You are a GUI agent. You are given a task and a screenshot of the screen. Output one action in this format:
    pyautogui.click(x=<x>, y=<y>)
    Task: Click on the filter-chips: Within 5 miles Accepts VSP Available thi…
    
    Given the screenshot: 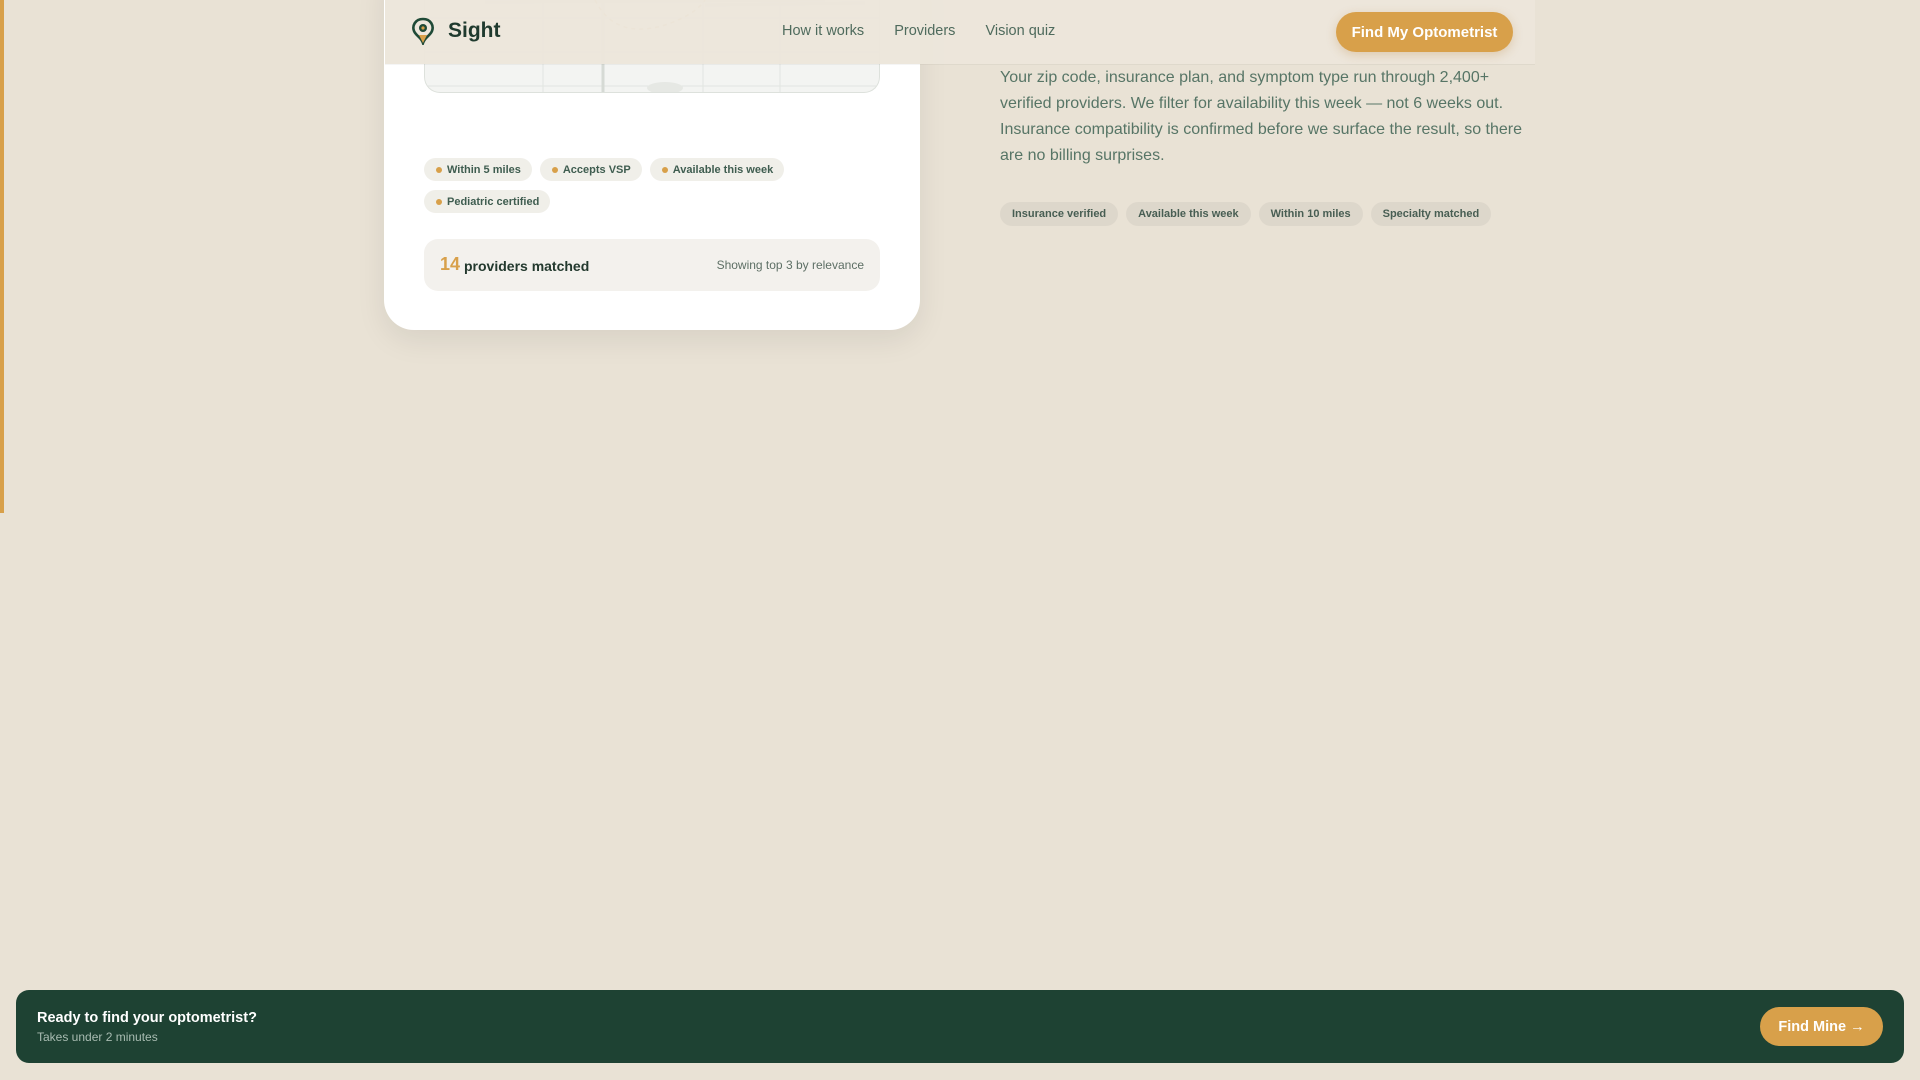 What is the action you would take?
    pyautogui.click(x=654, y=185)
    